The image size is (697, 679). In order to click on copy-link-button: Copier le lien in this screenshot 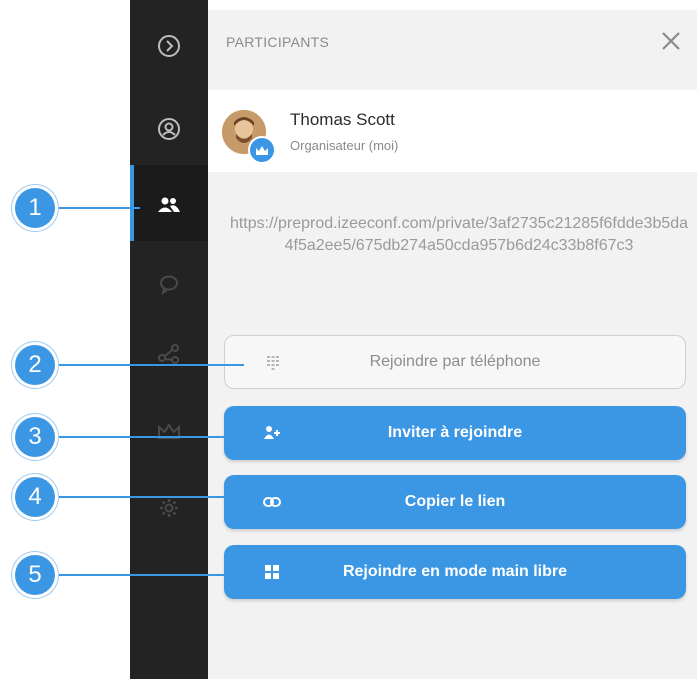, I will do `click(455, 502)`.